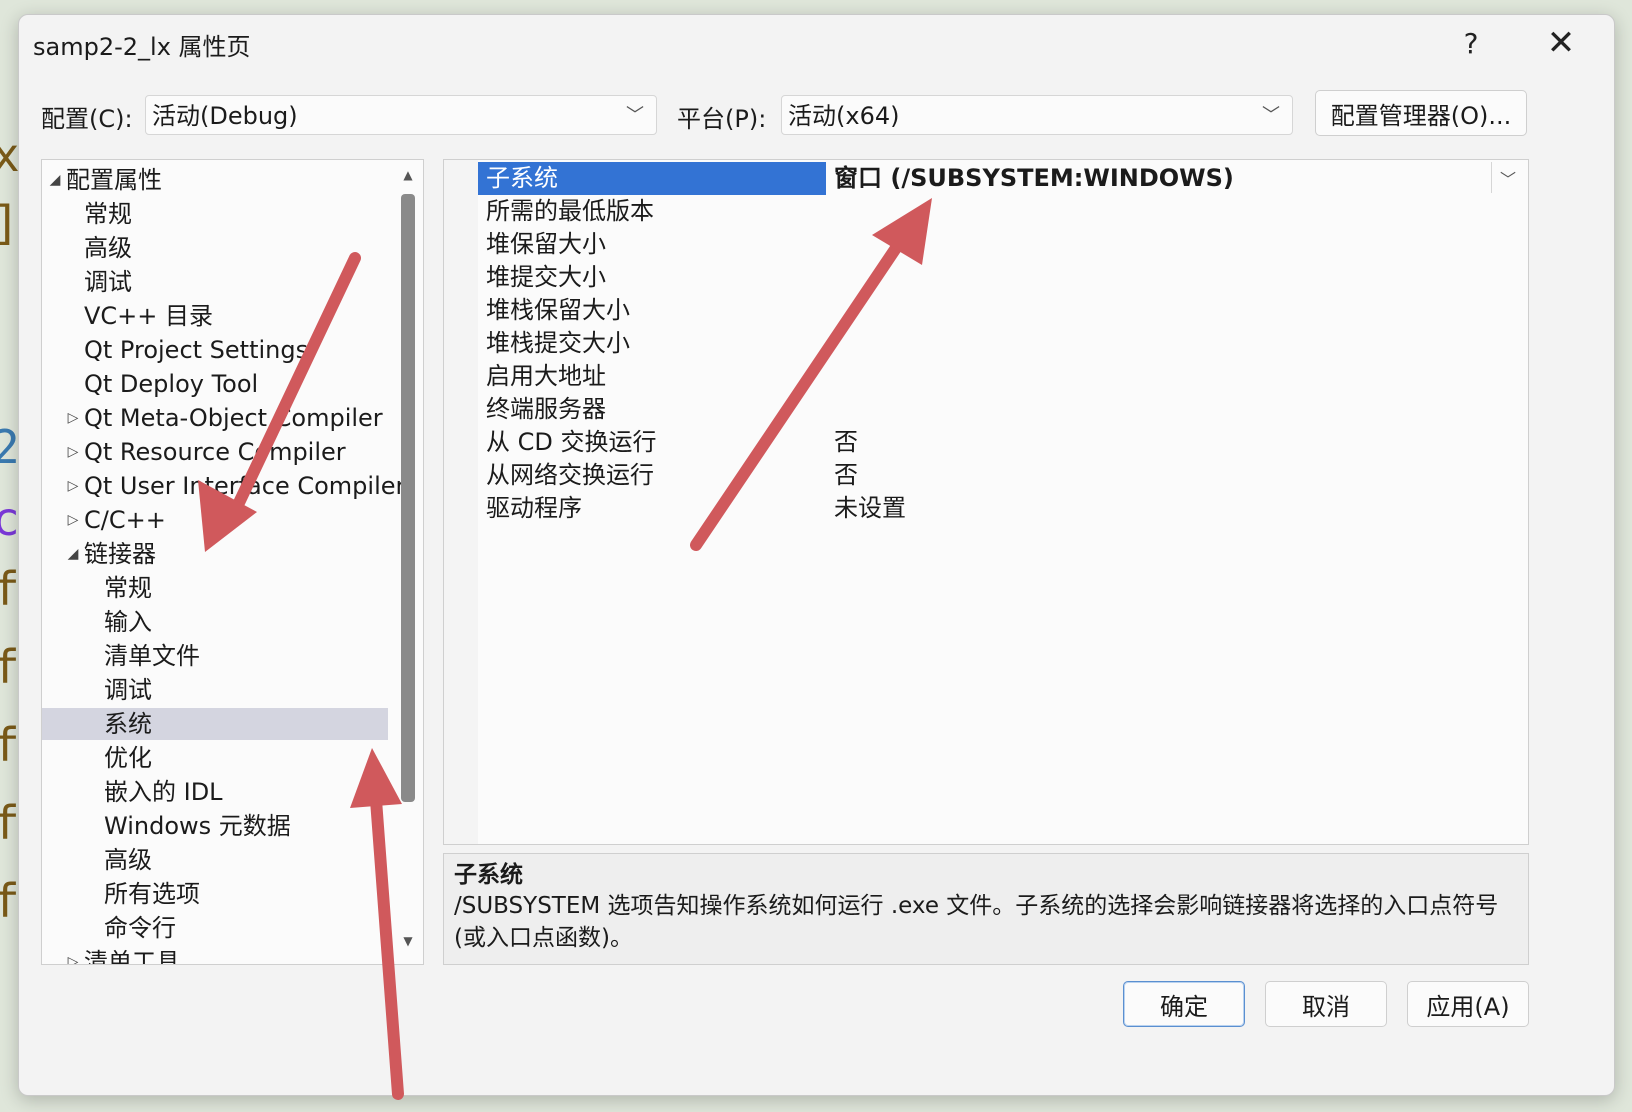 This screenshot has height=1112, width=1632. Describe the element at coordinates (215, 758) in the screenshot. I see `tree-item: 优化` at that location.